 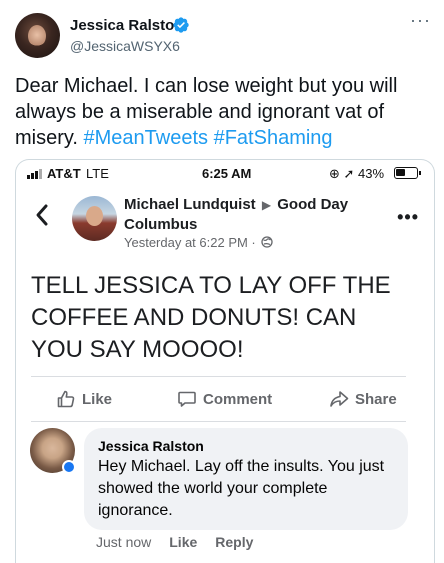 I want to click on post-actions: Like Comment Share, so click(x=218, y=399).